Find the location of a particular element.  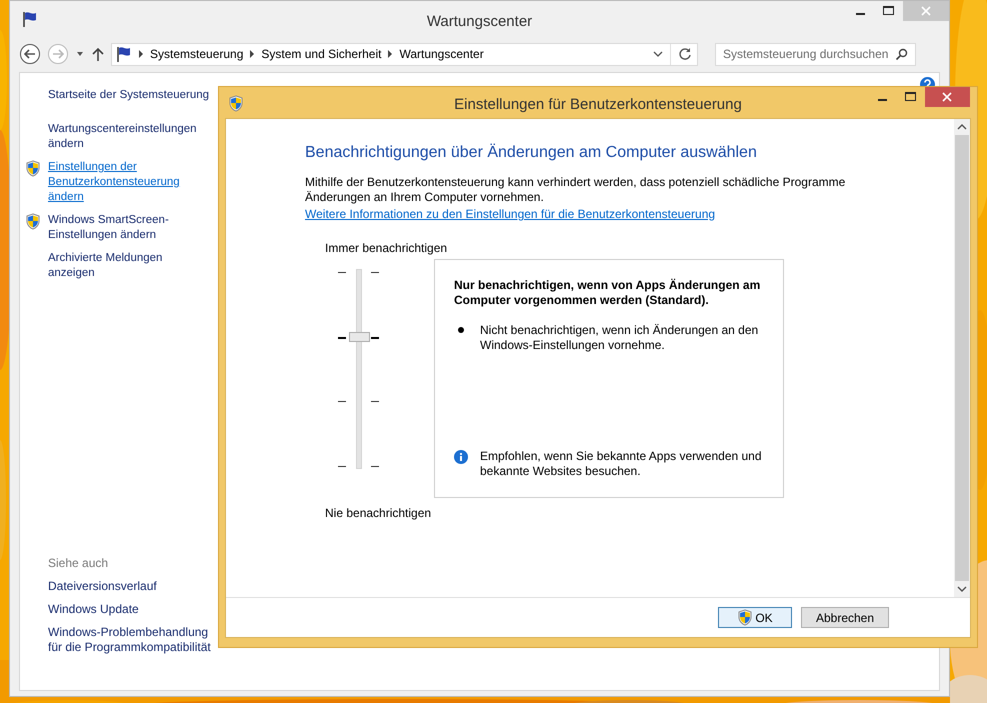

sidebar-link: Archivierte Meldungen anzeigen is located at coordinates (127, 266).